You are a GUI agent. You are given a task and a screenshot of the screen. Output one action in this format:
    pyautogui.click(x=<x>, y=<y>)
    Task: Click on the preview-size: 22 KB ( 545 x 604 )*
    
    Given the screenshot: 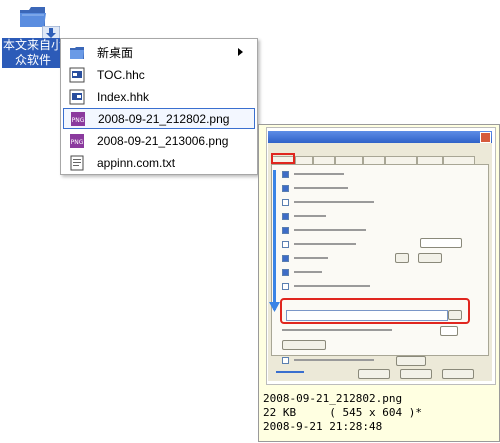 What is the action you would take?
    pyautogui.click(x=342, y=412)
    